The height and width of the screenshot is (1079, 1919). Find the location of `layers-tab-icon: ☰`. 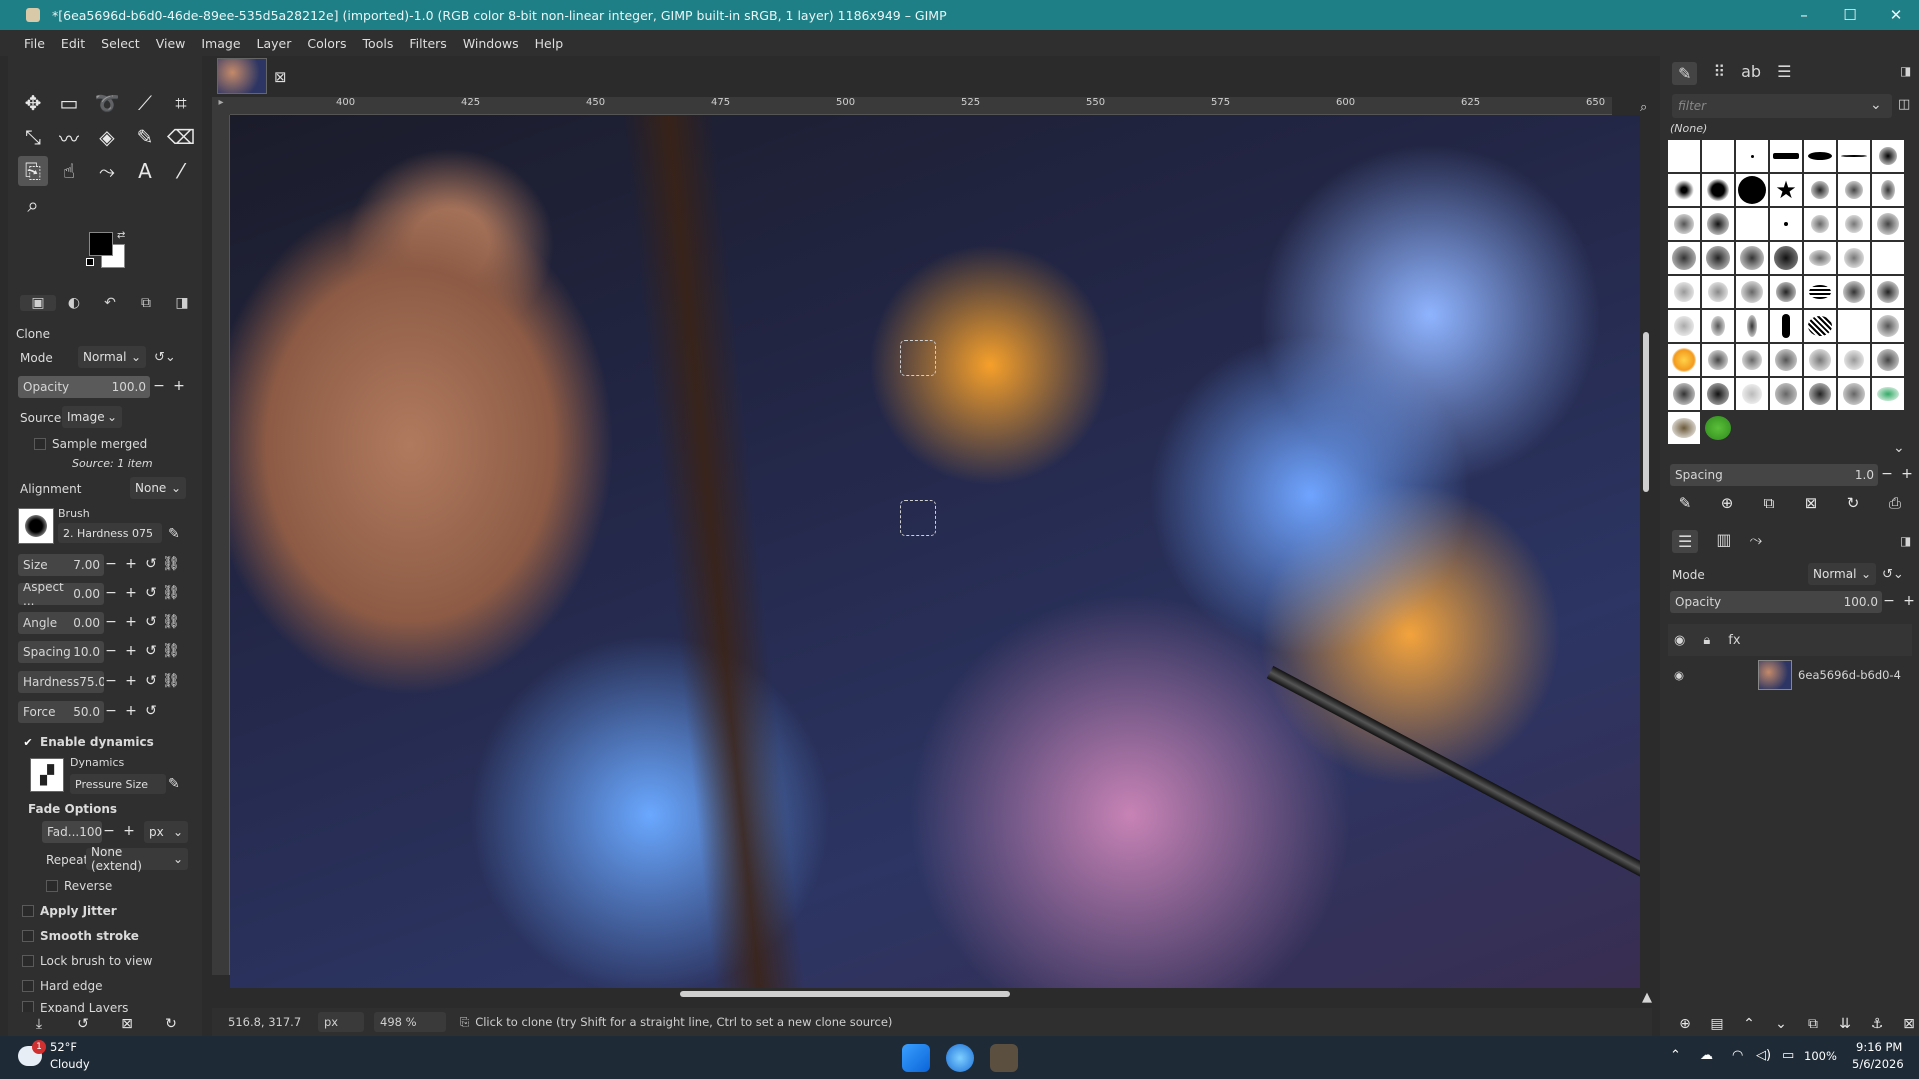

layers-tab-icon: ☰ is located at coordinates (1685, 541).